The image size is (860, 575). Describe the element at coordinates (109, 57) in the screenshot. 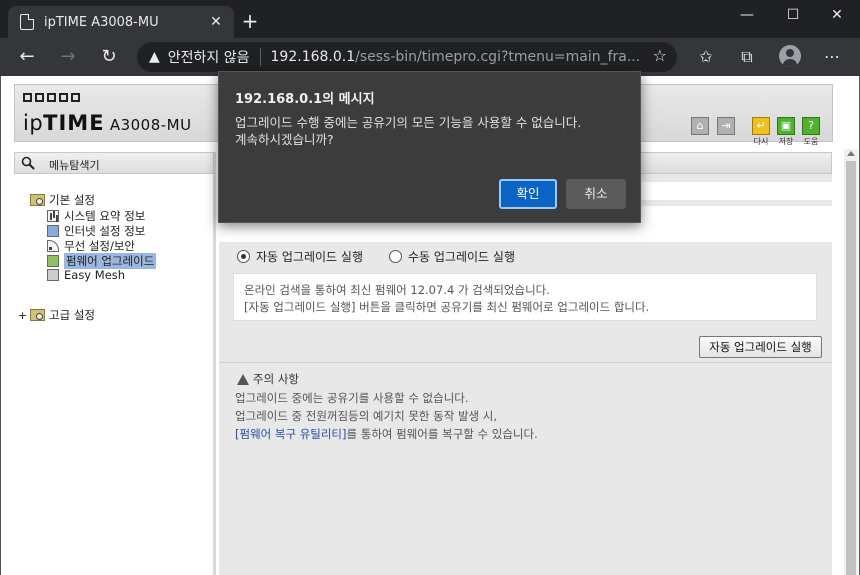

I see `reload-icon: ↻` at that location.